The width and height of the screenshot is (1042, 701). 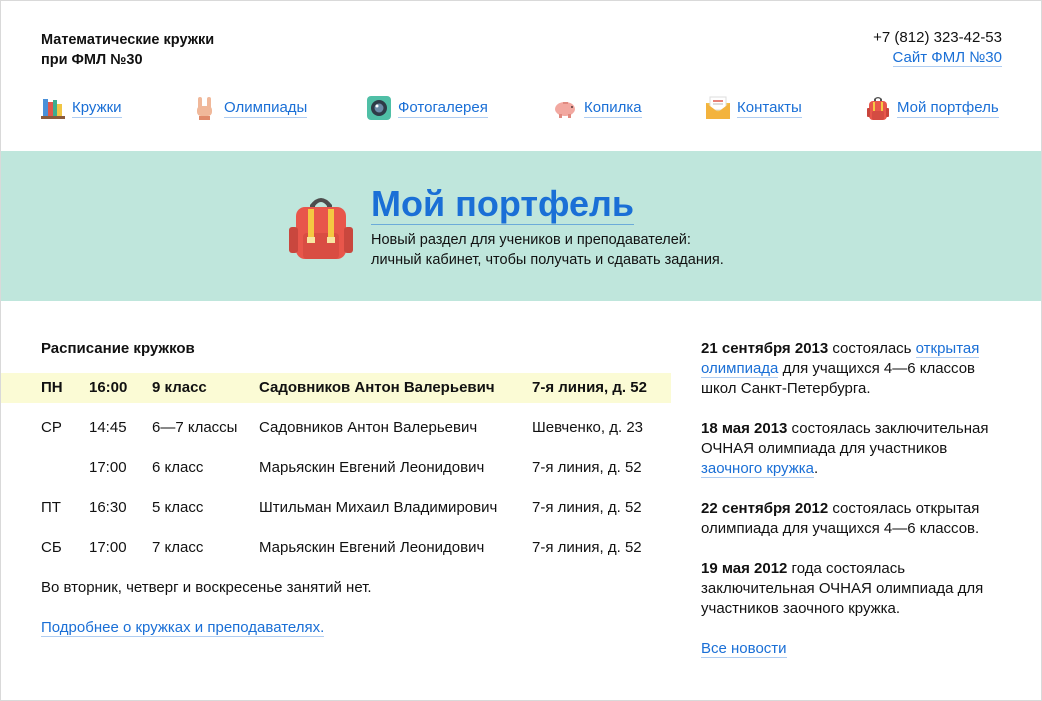 I want to click on nav-item-photogallery: Фотогалерея, so click(x=427, y=108).